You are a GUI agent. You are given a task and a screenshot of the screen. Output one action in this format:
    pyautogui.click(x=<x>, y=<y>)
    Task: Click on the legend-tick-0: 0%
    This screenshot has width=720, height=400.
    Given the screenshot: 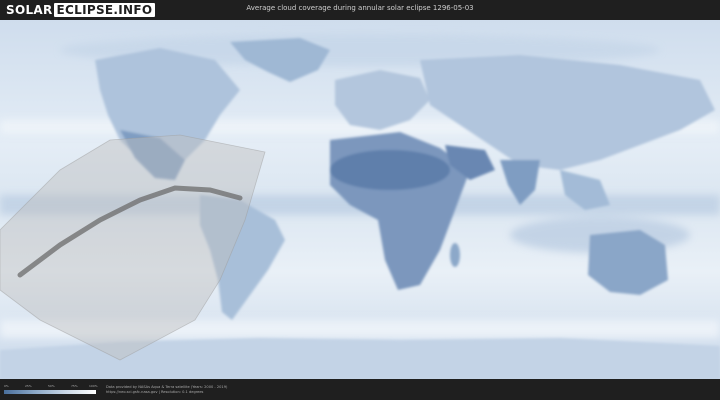 What is the action you would take?
    pyautogui.click(x=6, y=386)
    